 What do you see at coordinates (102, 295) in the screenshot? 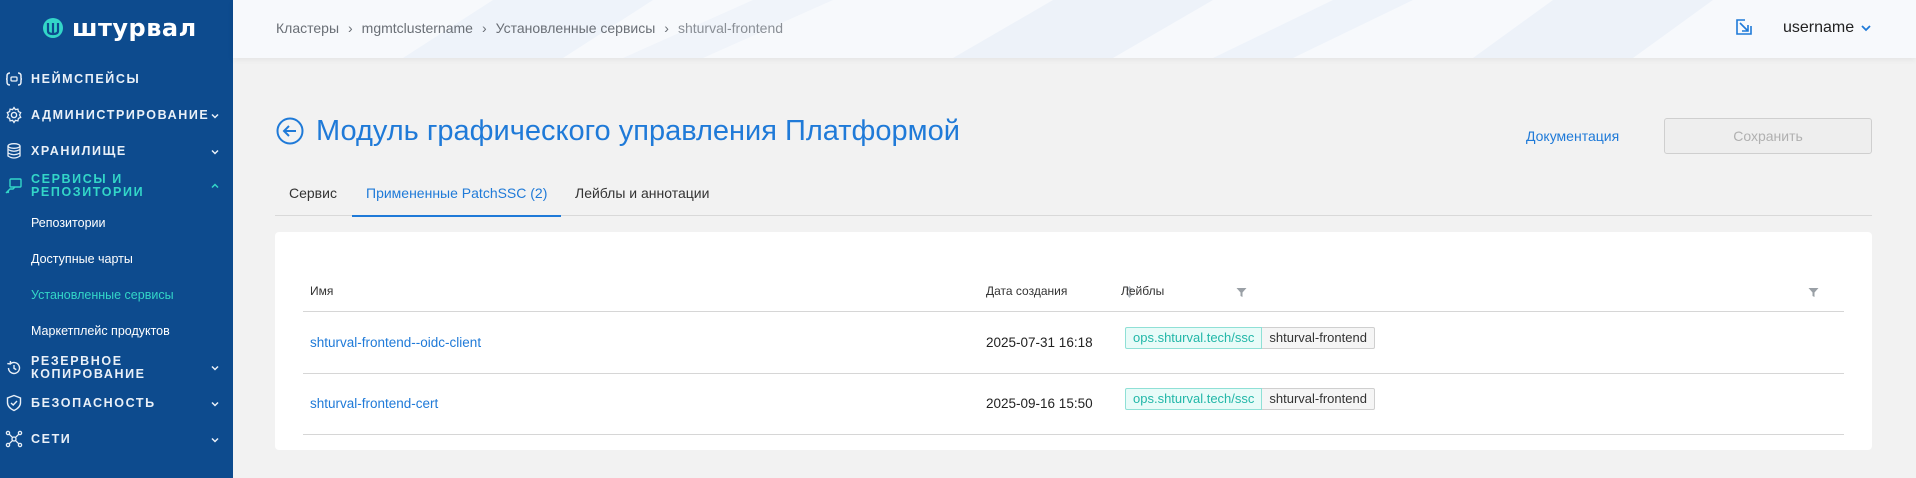
I see `sidebar-subitem-installed-services: Установленные сервисы` at bounding box center [102, 295].